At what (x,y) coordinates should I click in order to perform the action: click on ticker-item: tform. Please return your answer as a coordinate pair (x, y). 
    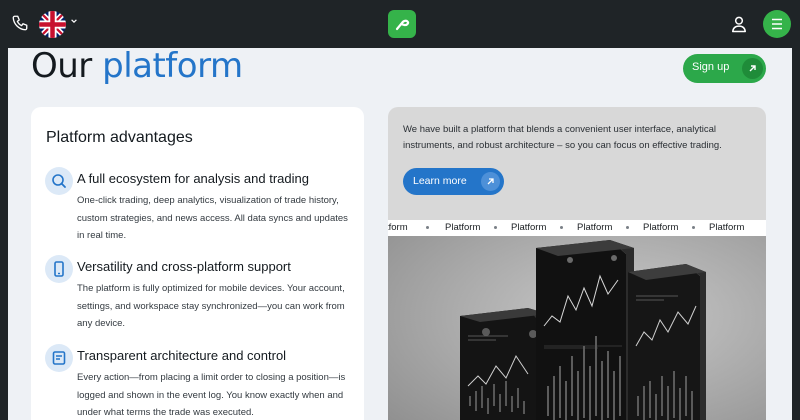
    Looking at the image, I should click on (398, 227).